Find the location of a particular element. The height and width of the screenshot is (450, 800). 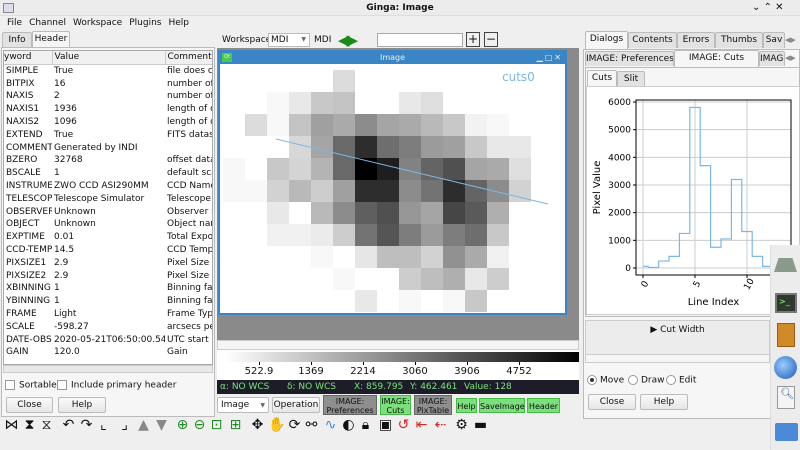

orient-rh-icon: ⌟ is located at coordinates (124, 425).